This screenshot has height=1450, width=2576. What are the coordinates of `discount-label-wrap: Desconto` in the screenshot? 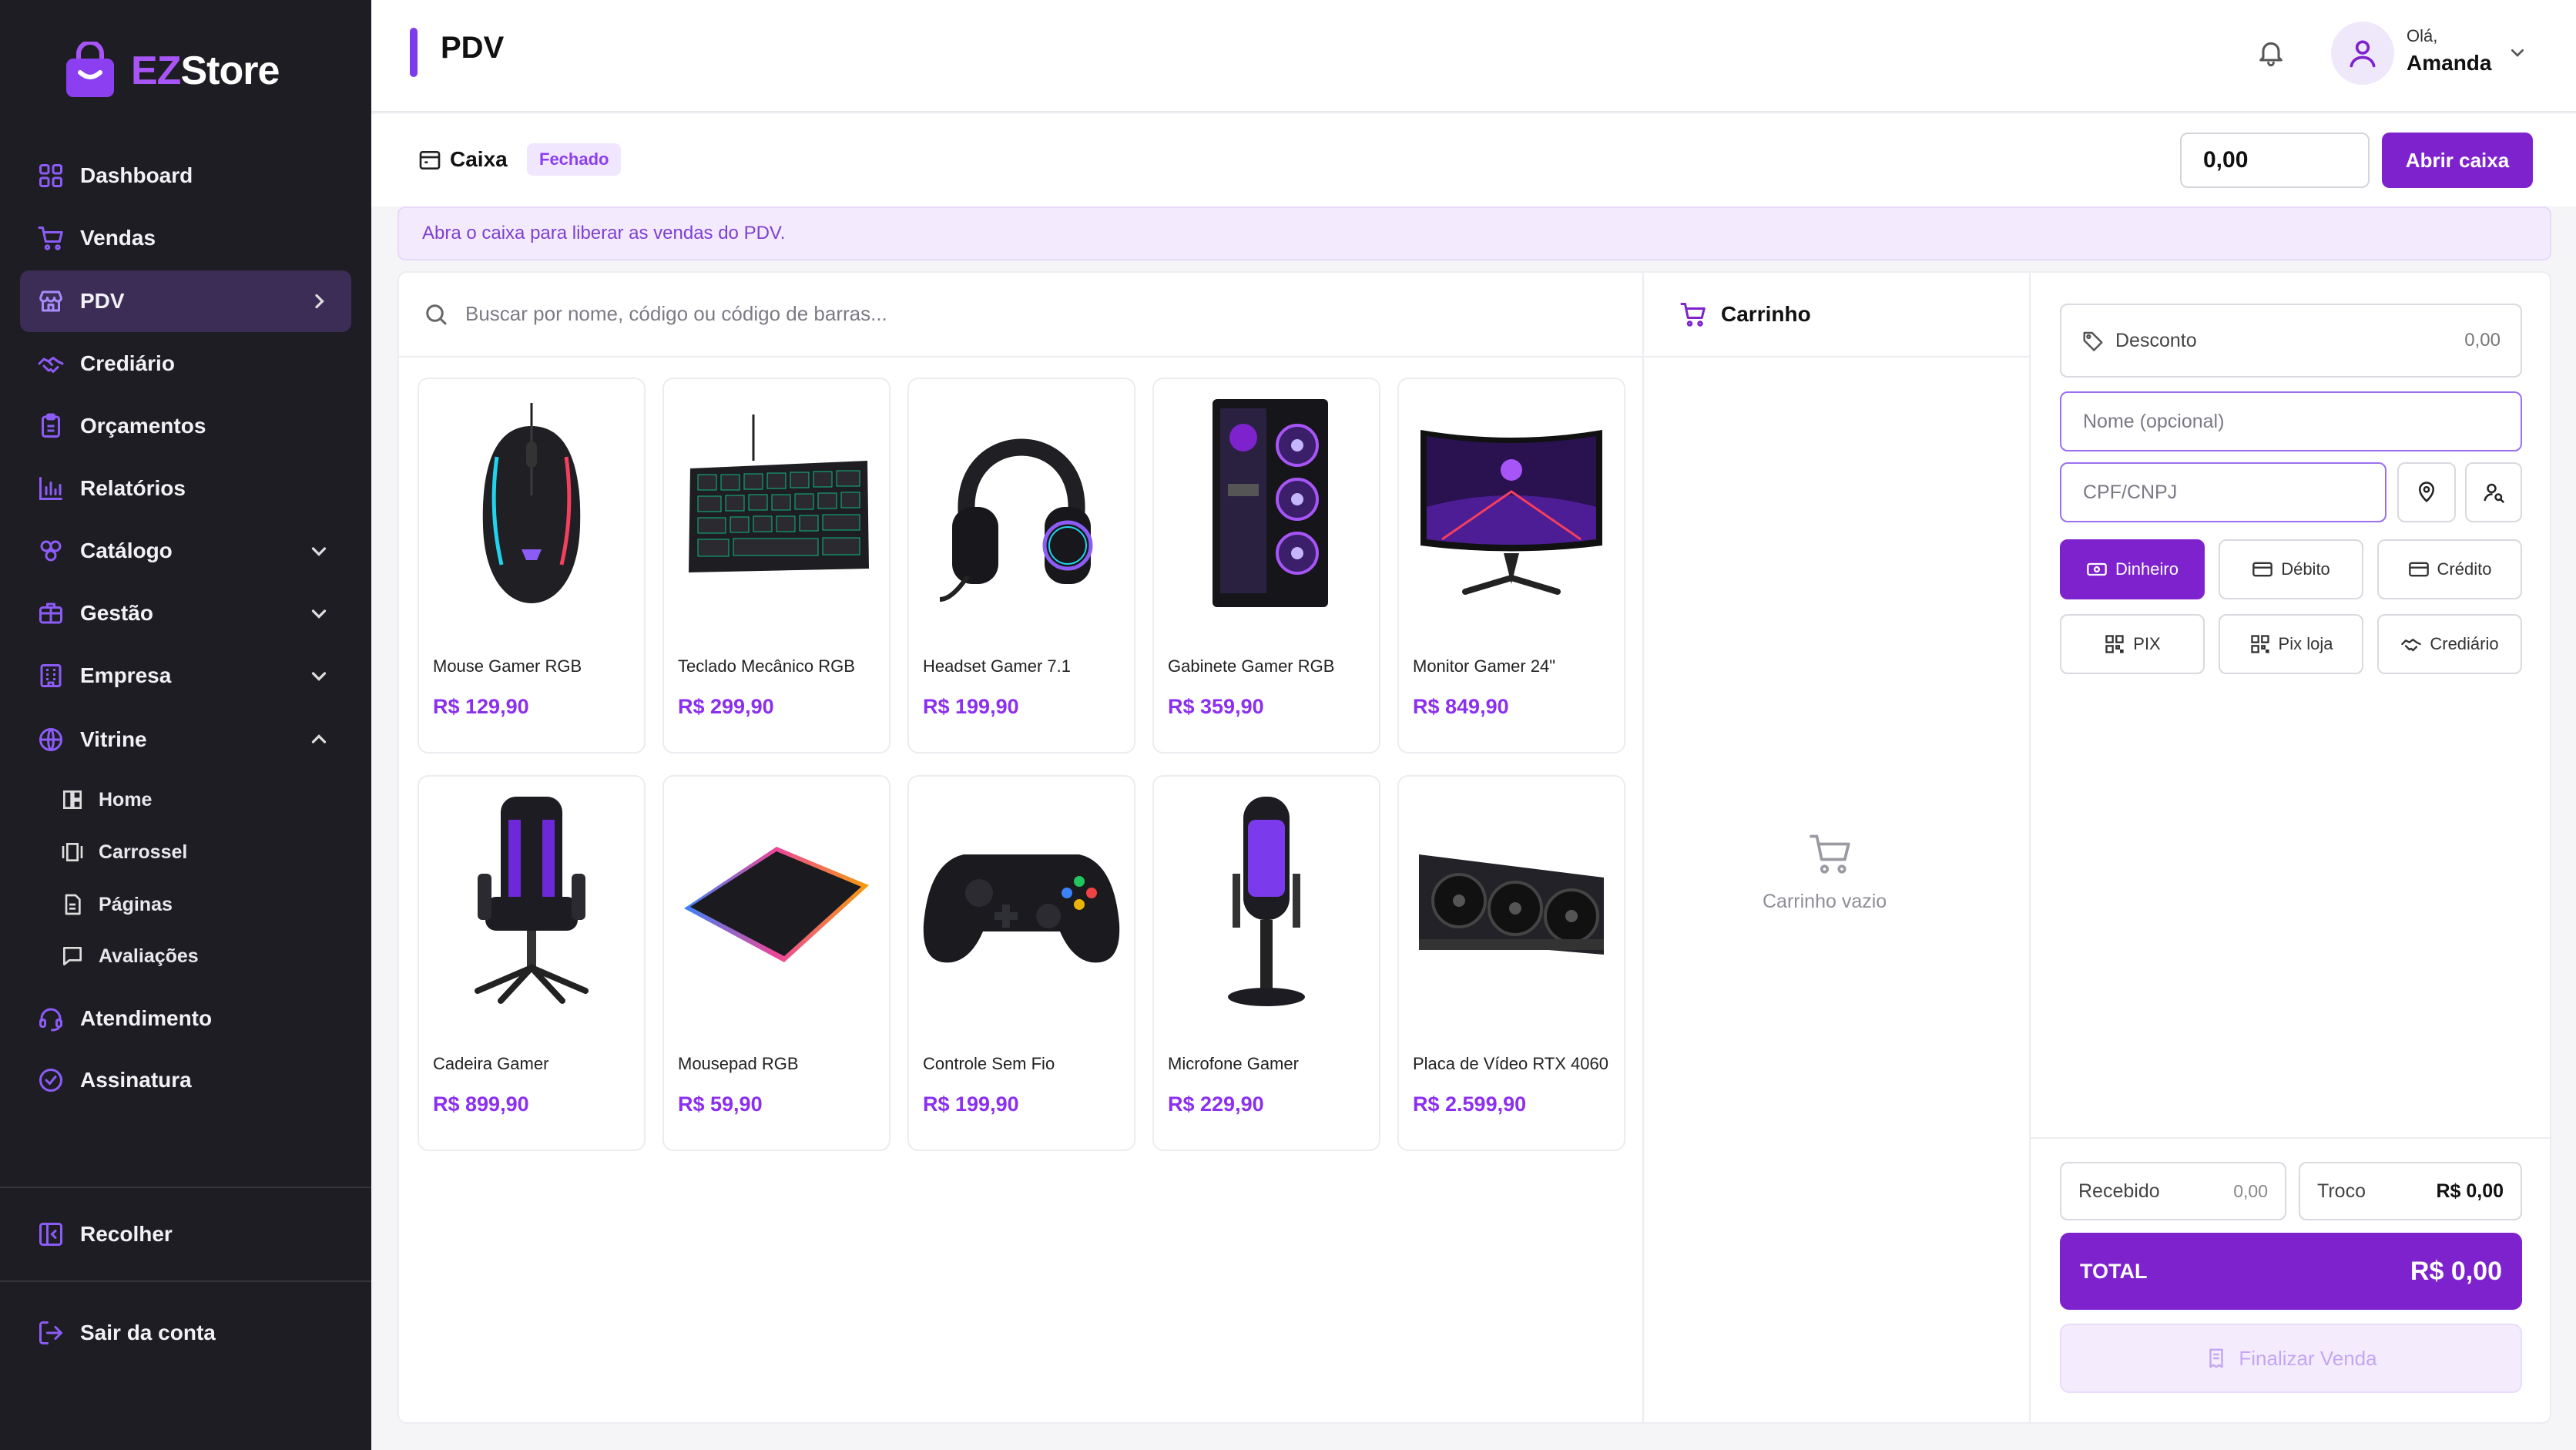 It's located at (2139, 340).